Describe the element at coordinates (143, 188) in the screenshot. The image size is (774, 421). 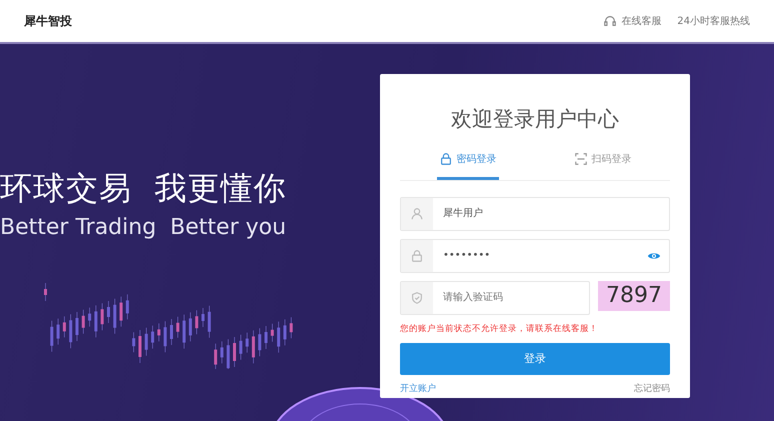
I see `hero-headline: 环球交易 我更懂你` at that location.